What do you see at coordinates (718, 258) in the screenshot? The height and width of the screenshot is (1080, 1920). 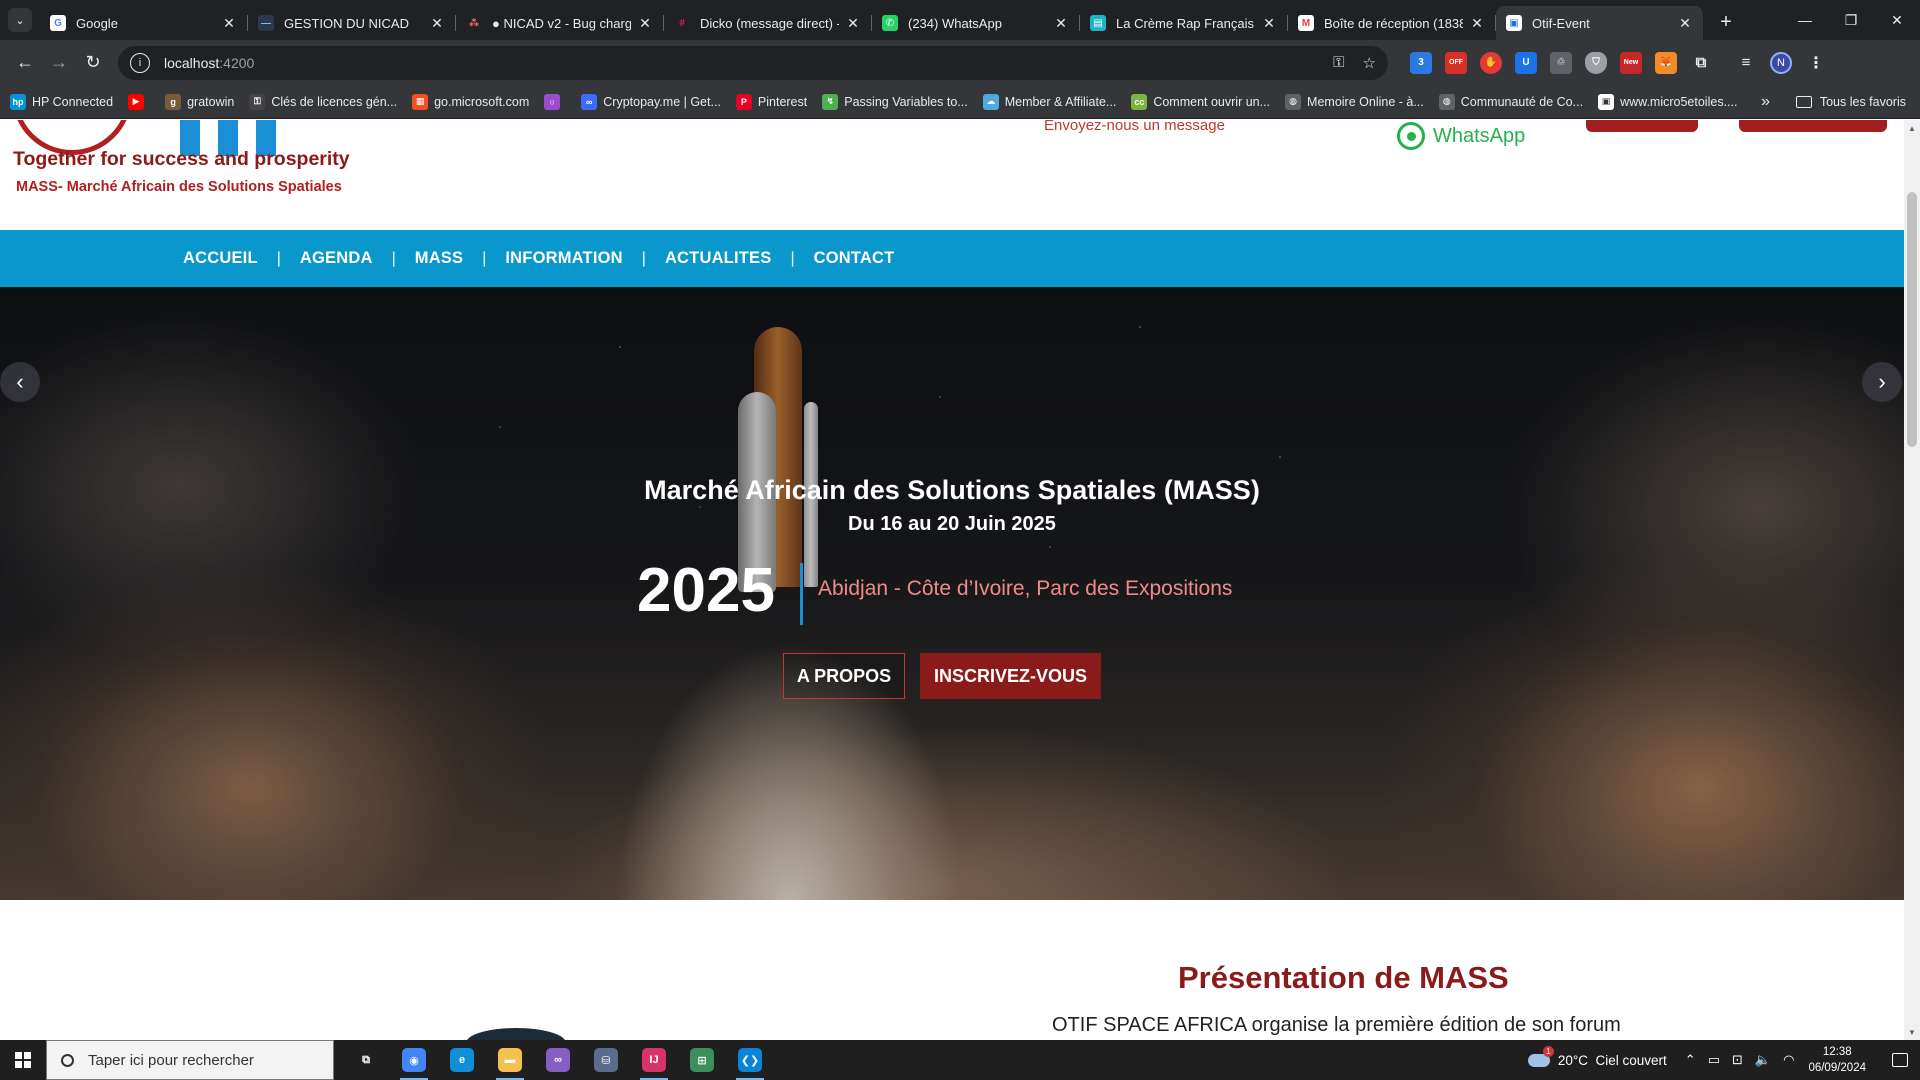 I see `nav-item-actualites: ACTUALITES` at bounding box center [718, 258].